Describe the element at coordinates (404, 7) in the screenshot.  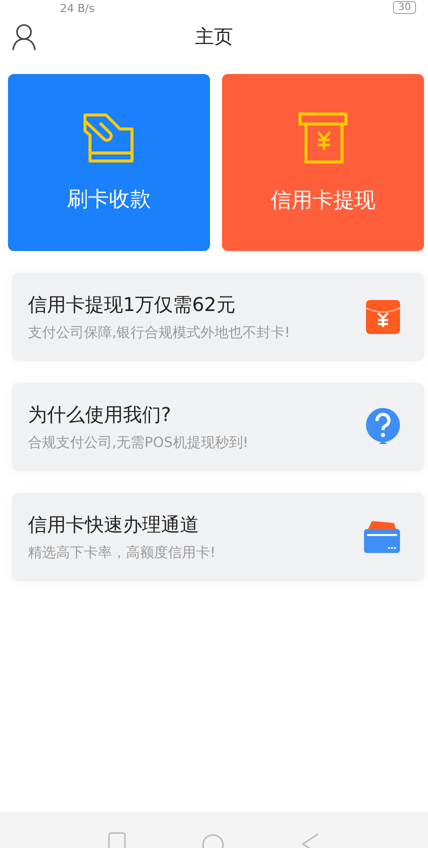
I see `battery-level: 30` at that location.